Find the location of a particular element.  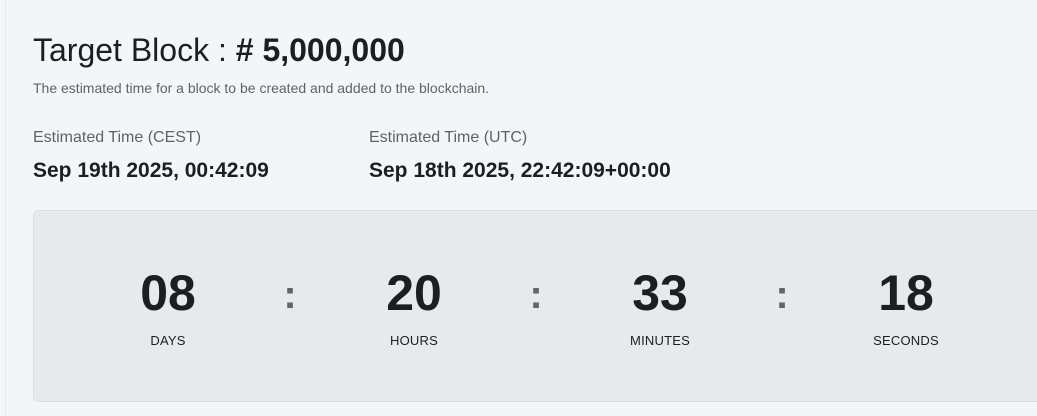

countdown-hours-label: HOURS is located at coordinates (414, 340).